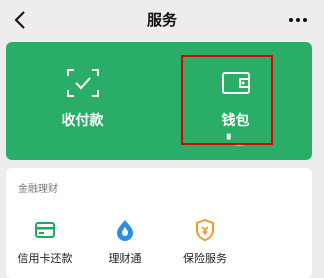 This screenshot has height=278, width=324. What do you see at coordinates (38, 189) in the screenshot?
I see `finance-section-title: 金融理财` at bounding box center [38, 189].